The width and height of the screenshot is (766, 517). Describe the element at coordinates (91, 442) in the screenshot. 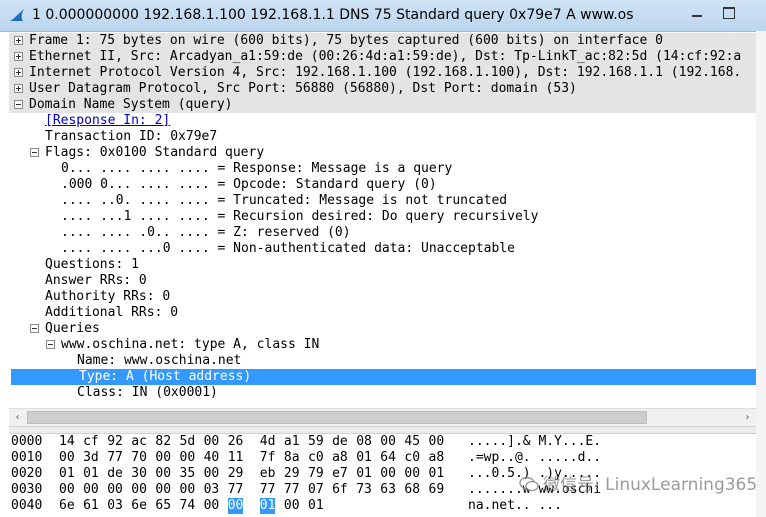

I see `hex-byte: cf` at that location.